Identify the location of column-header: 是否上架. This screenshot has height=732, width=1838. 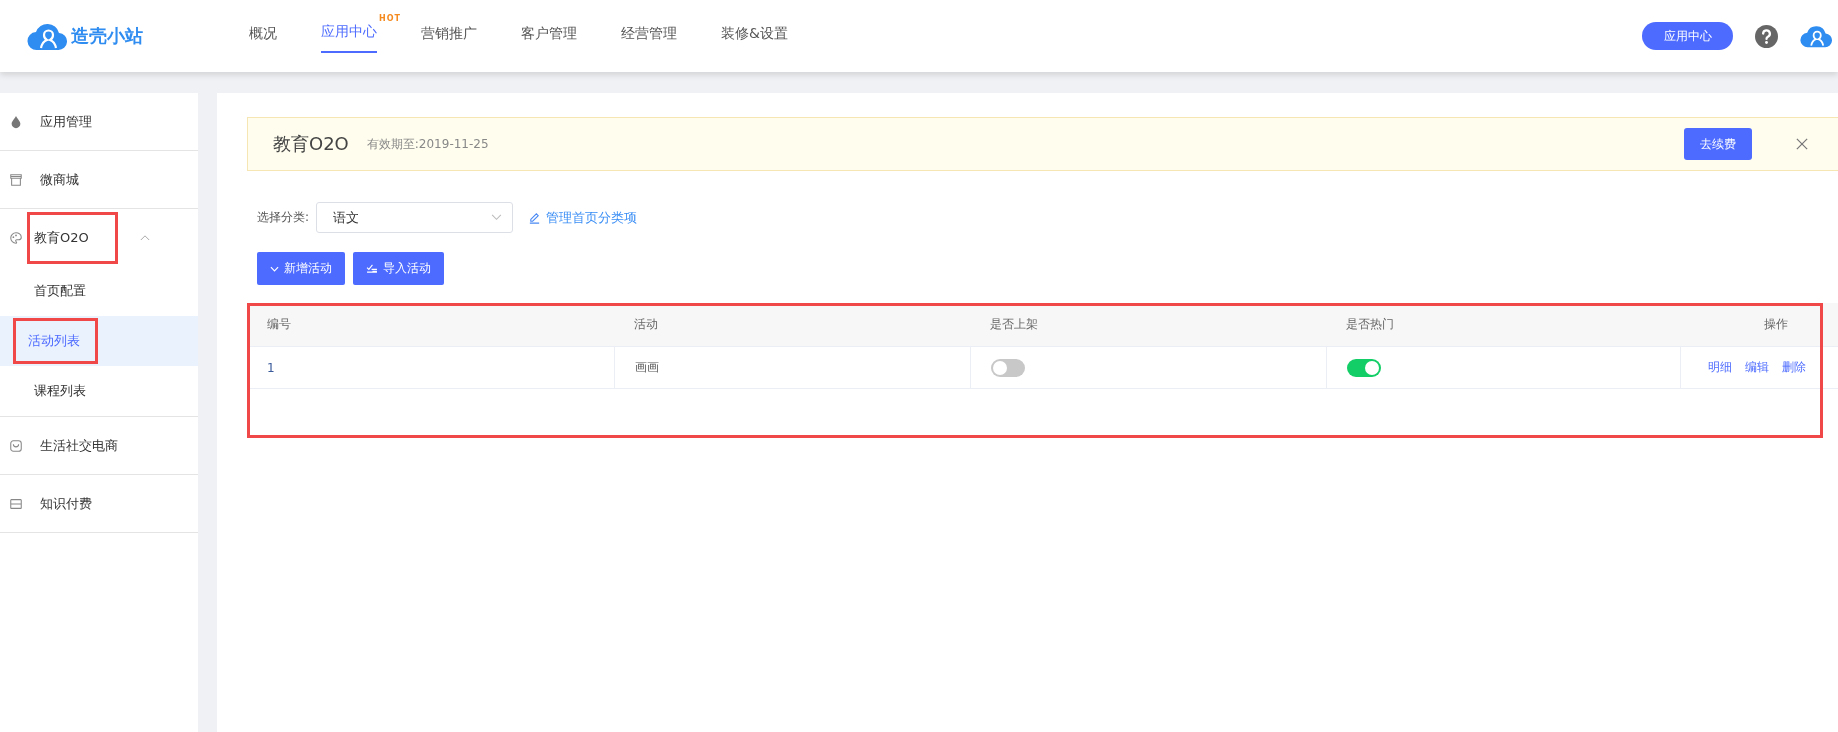
(1014, 324).